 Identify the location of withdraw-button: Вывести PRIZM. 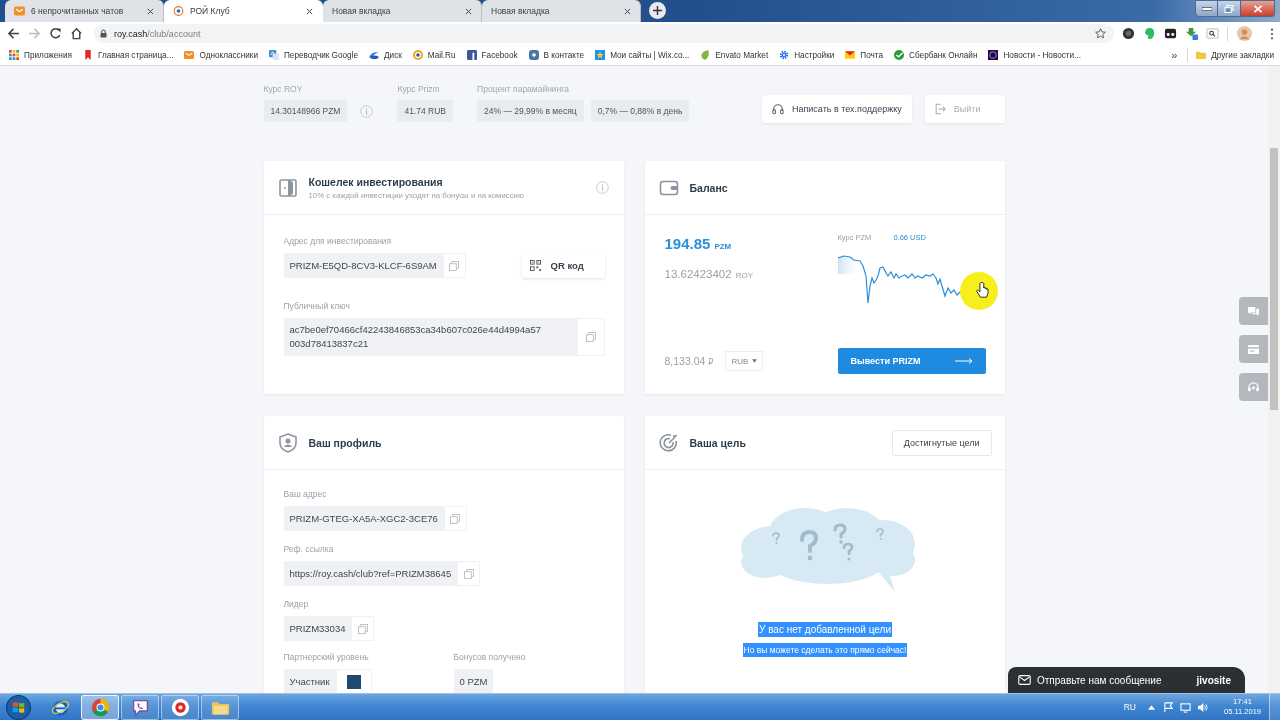
(911, 361).